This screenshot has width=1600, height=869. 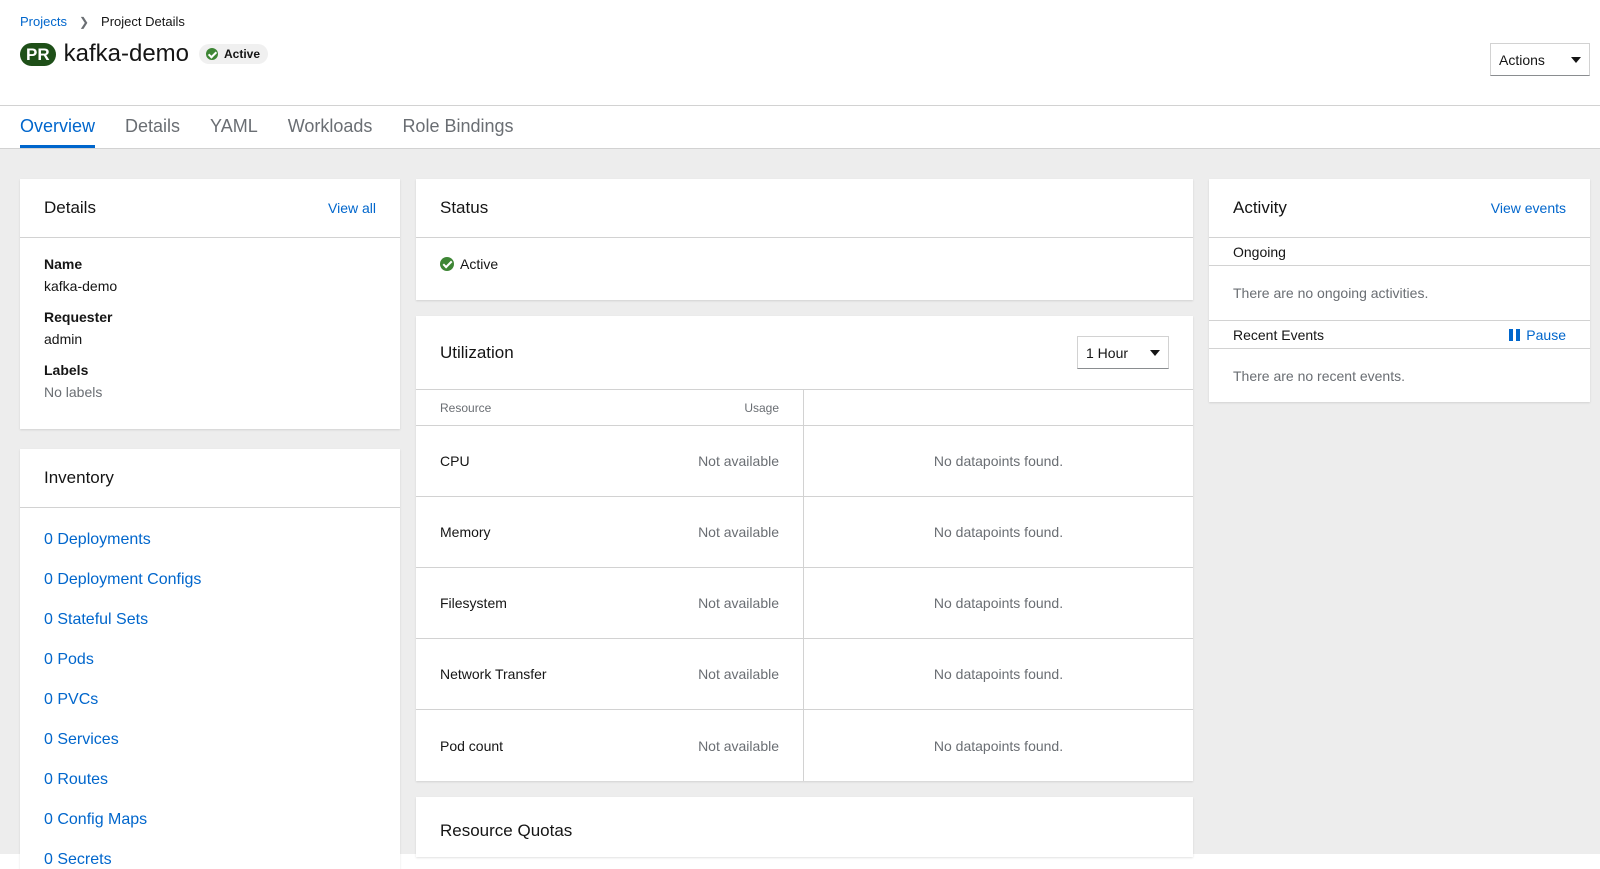 What do you see at coordinates (73, 392) in the screenshot?
I see `labels-value: No labels` at bounding box center [73, 392].